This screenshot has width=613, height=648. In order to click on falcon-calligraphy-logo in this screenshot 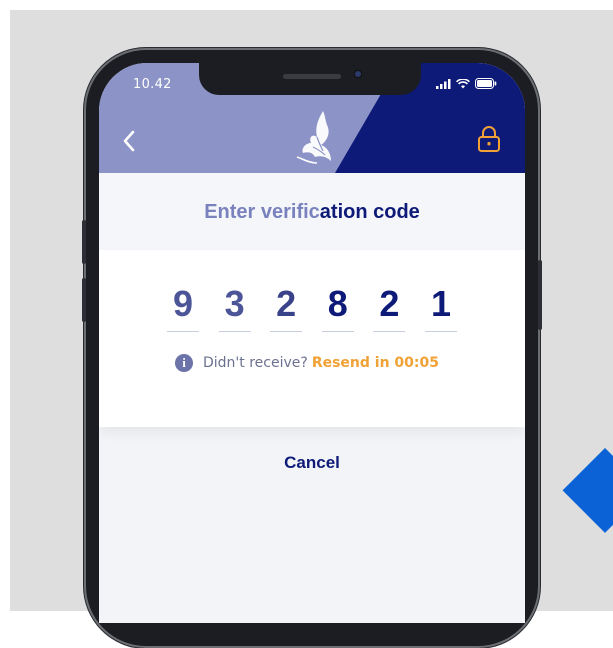, I will do `click(313, 137)`.